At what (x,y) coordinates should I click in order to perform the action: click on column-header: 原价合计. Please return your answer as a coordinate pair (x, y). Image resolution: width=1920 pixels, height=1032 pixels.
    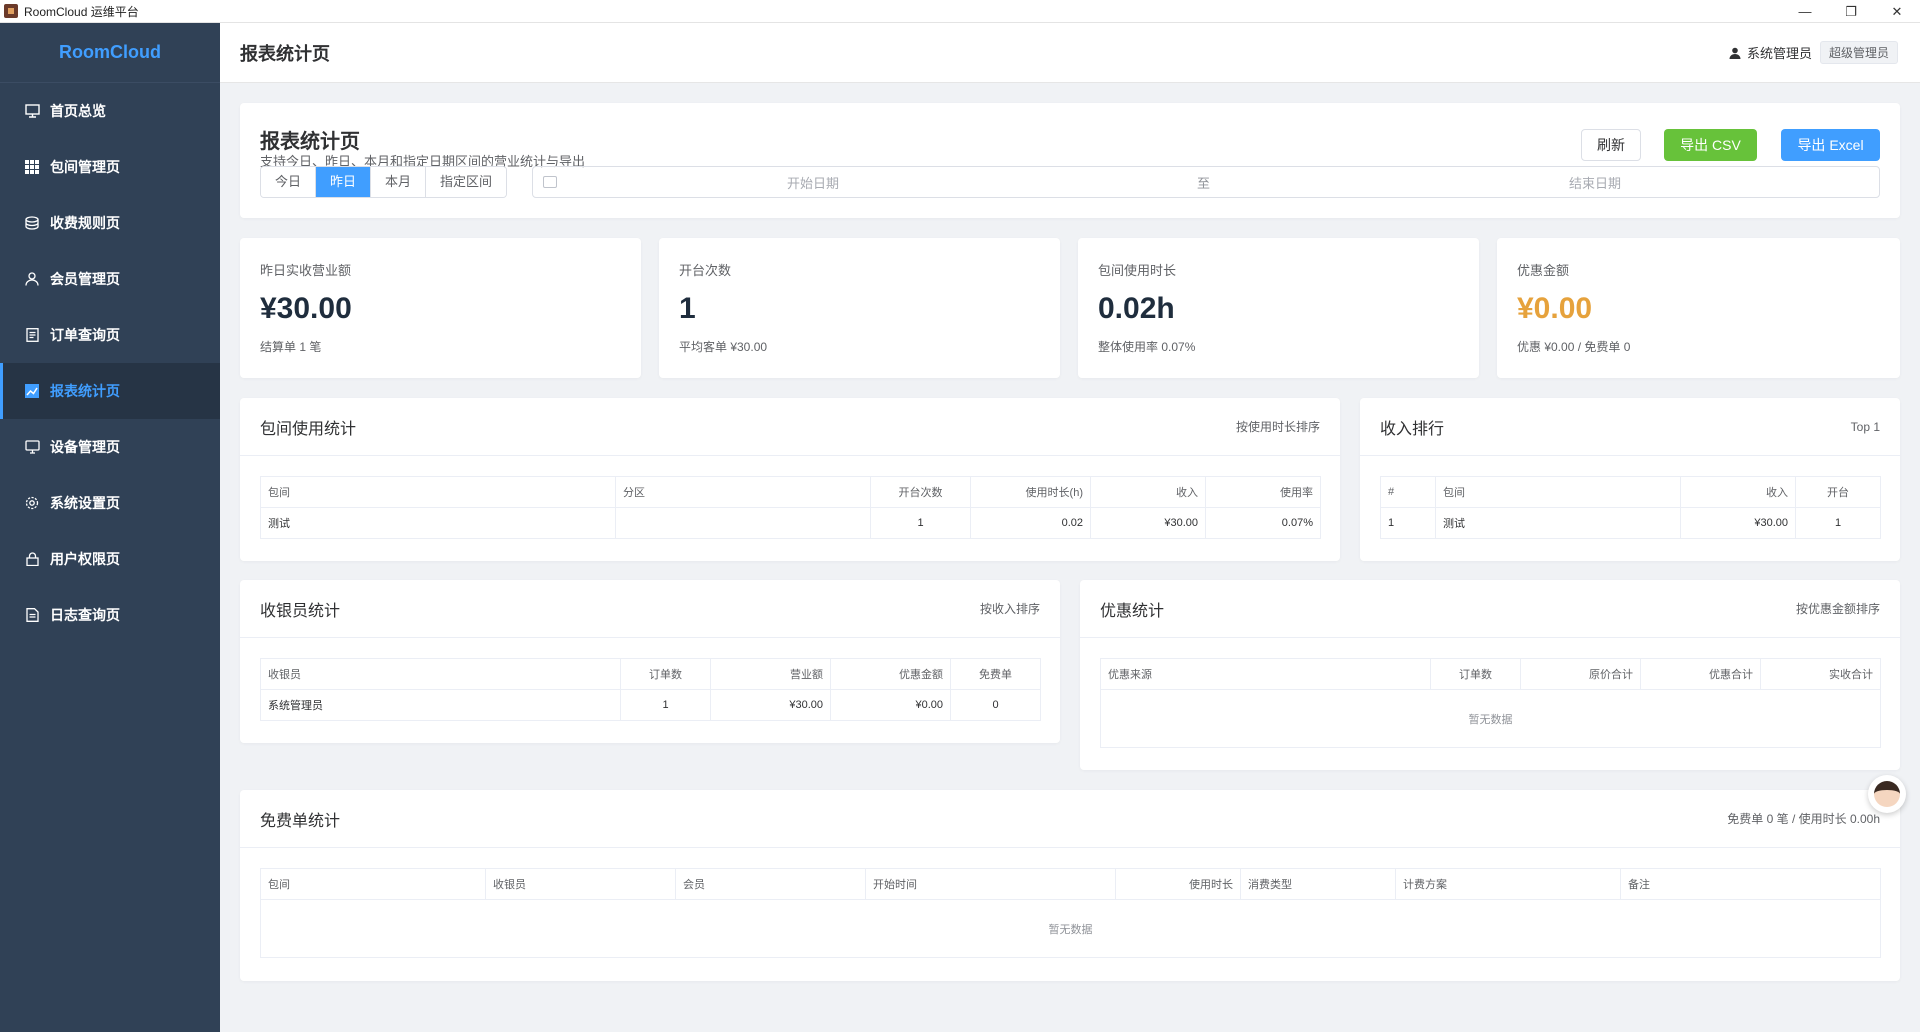
    Looking at the image, I should click on (1580, 674).